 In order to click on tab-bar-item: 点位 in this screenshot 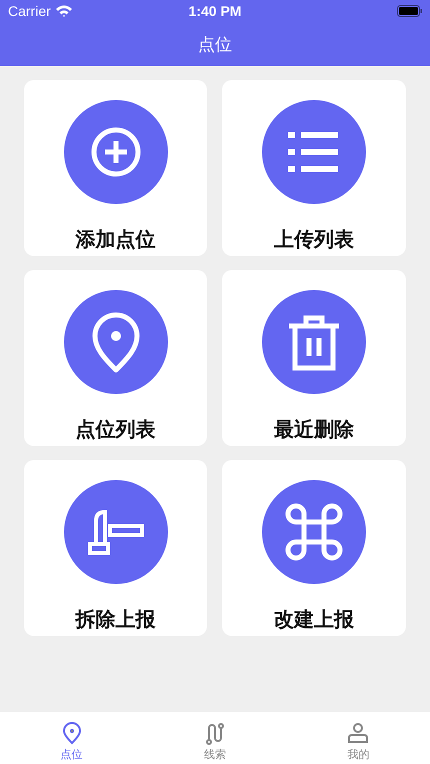, I will do `click(72, 738)`.